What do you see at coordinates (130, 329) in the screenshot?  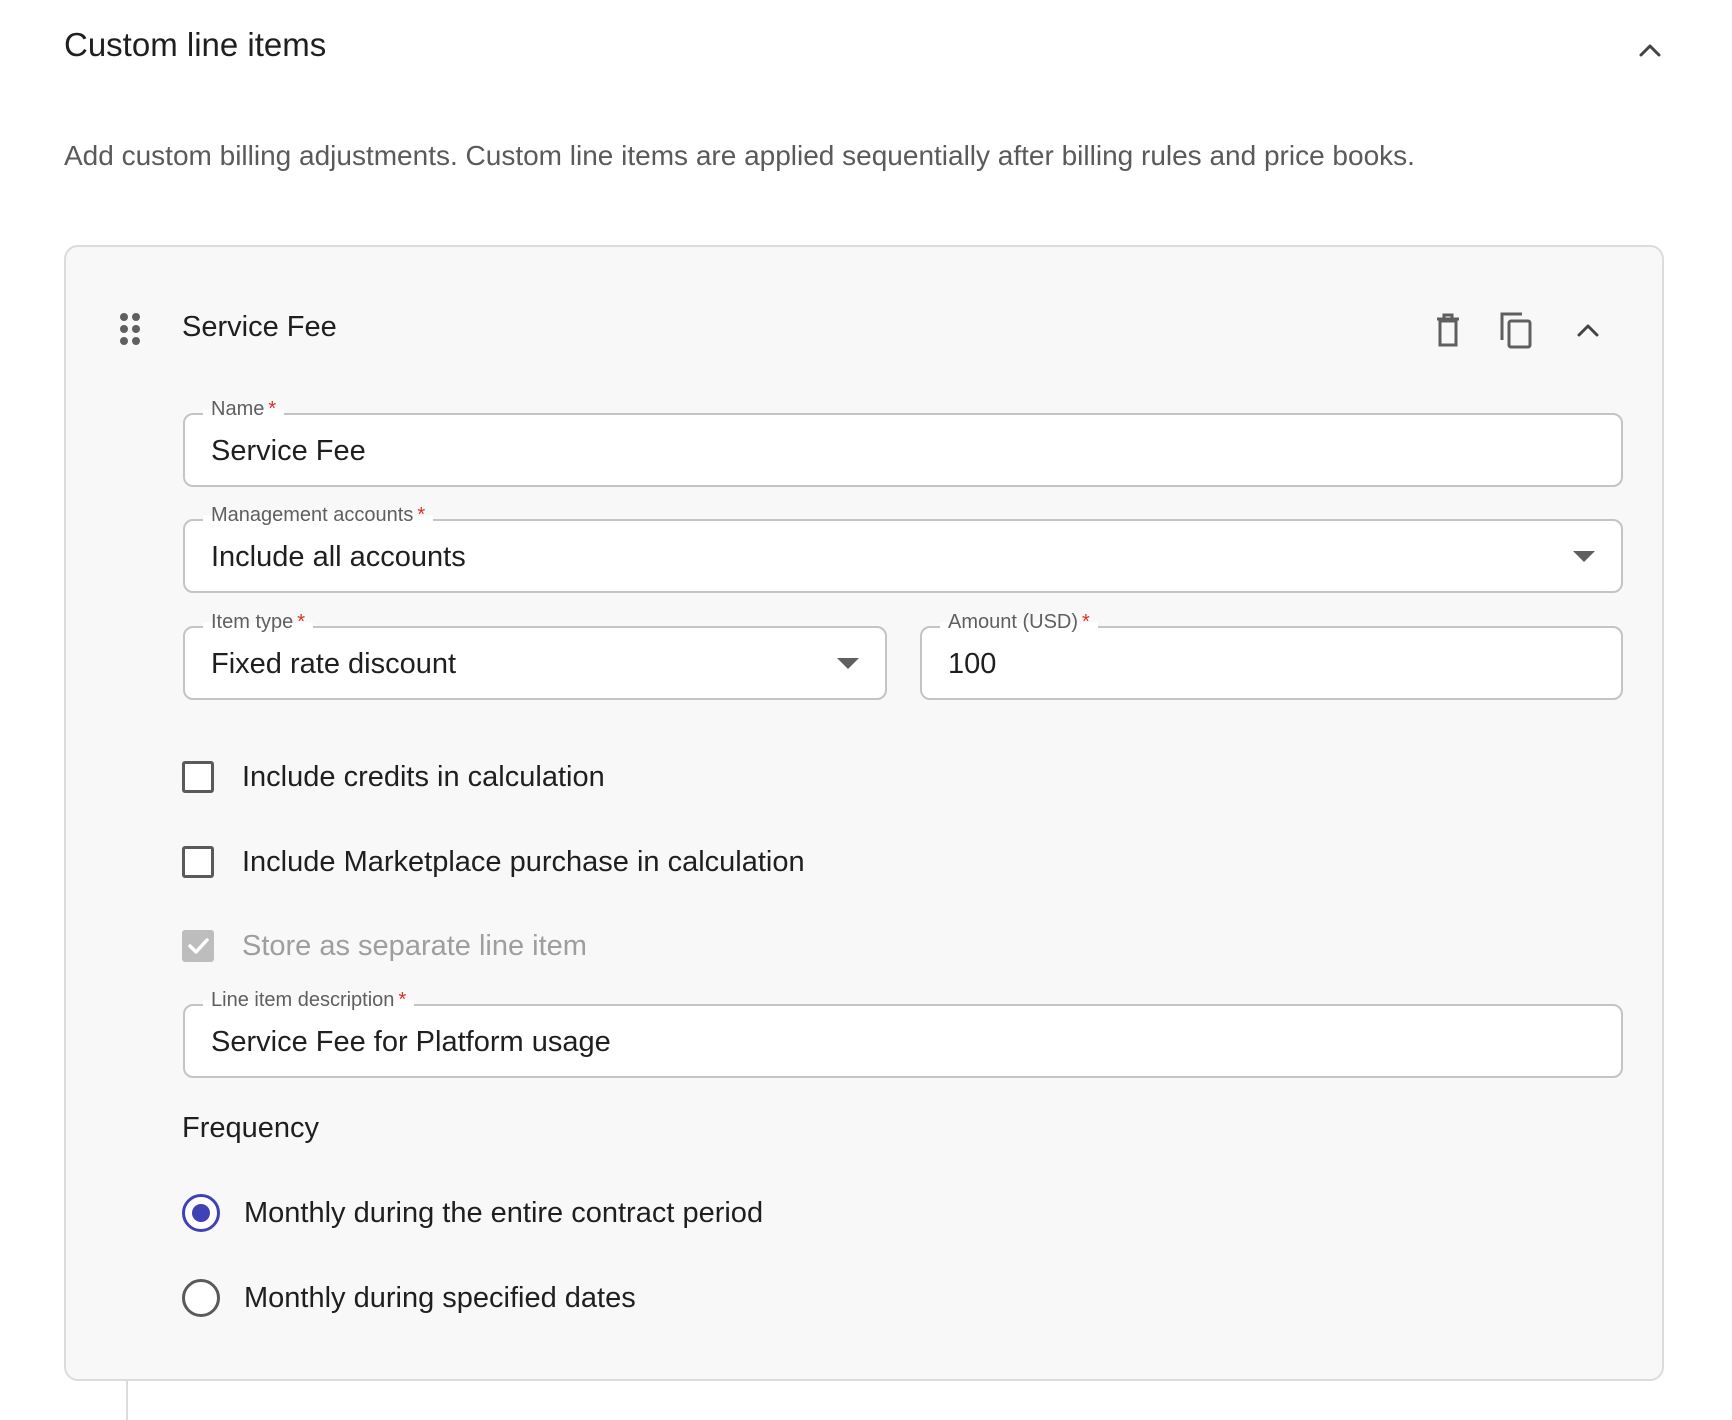 I see `drag-handle-icon` at bounding box center [130, 329].